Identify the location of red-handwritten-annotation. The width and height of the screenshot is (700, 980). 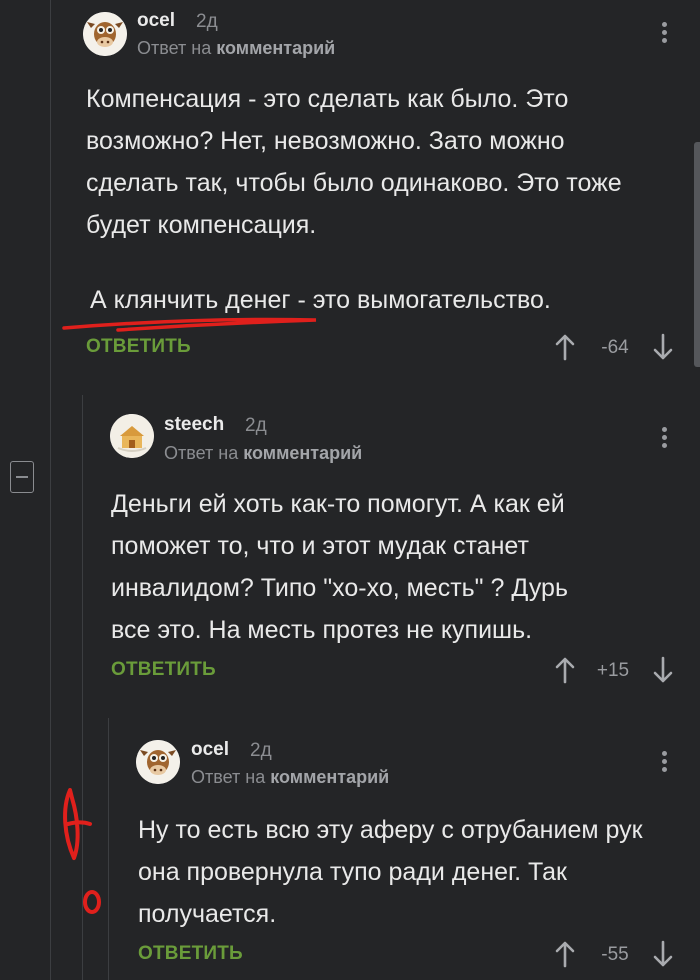
(82, 851).